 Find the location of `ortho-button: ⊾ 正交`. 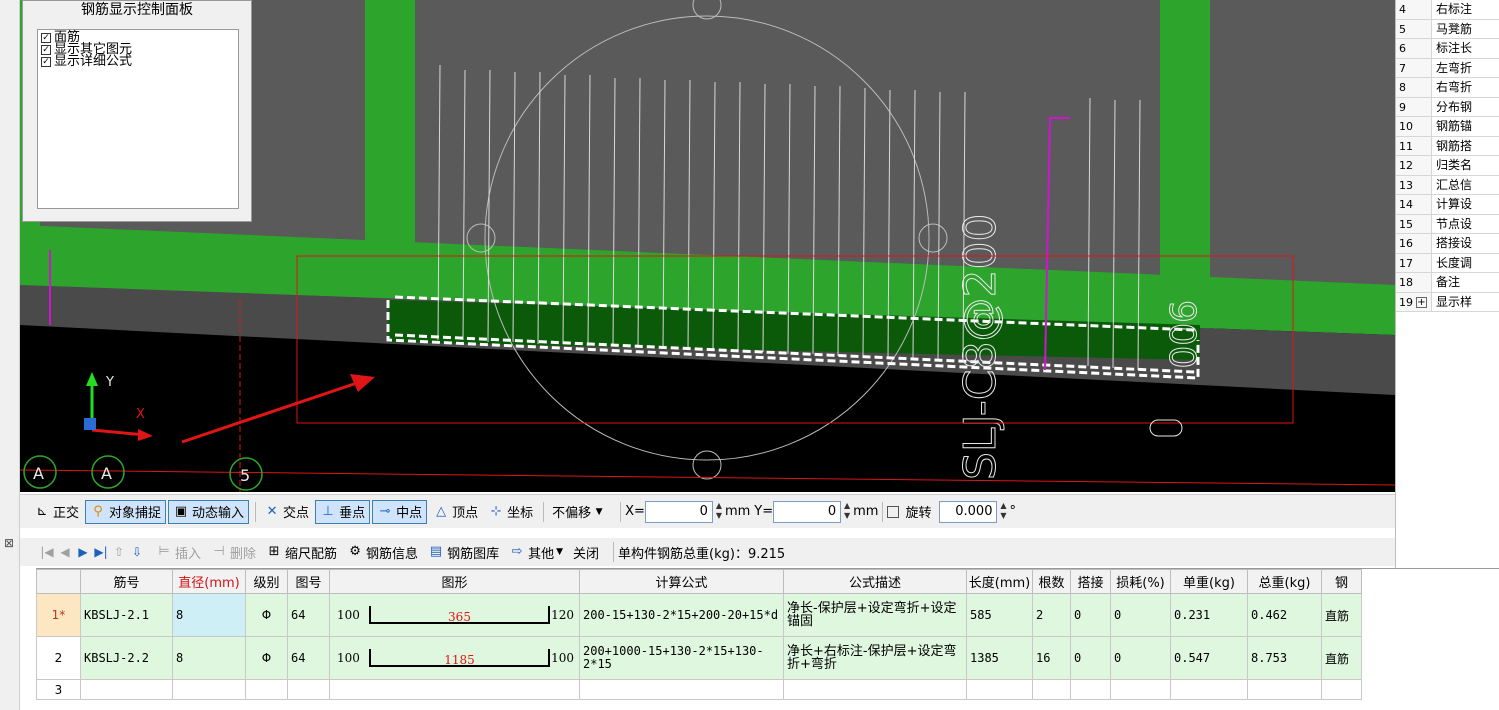

ortho-button: ⊾ 正交 is located at coordinates (56, 512).